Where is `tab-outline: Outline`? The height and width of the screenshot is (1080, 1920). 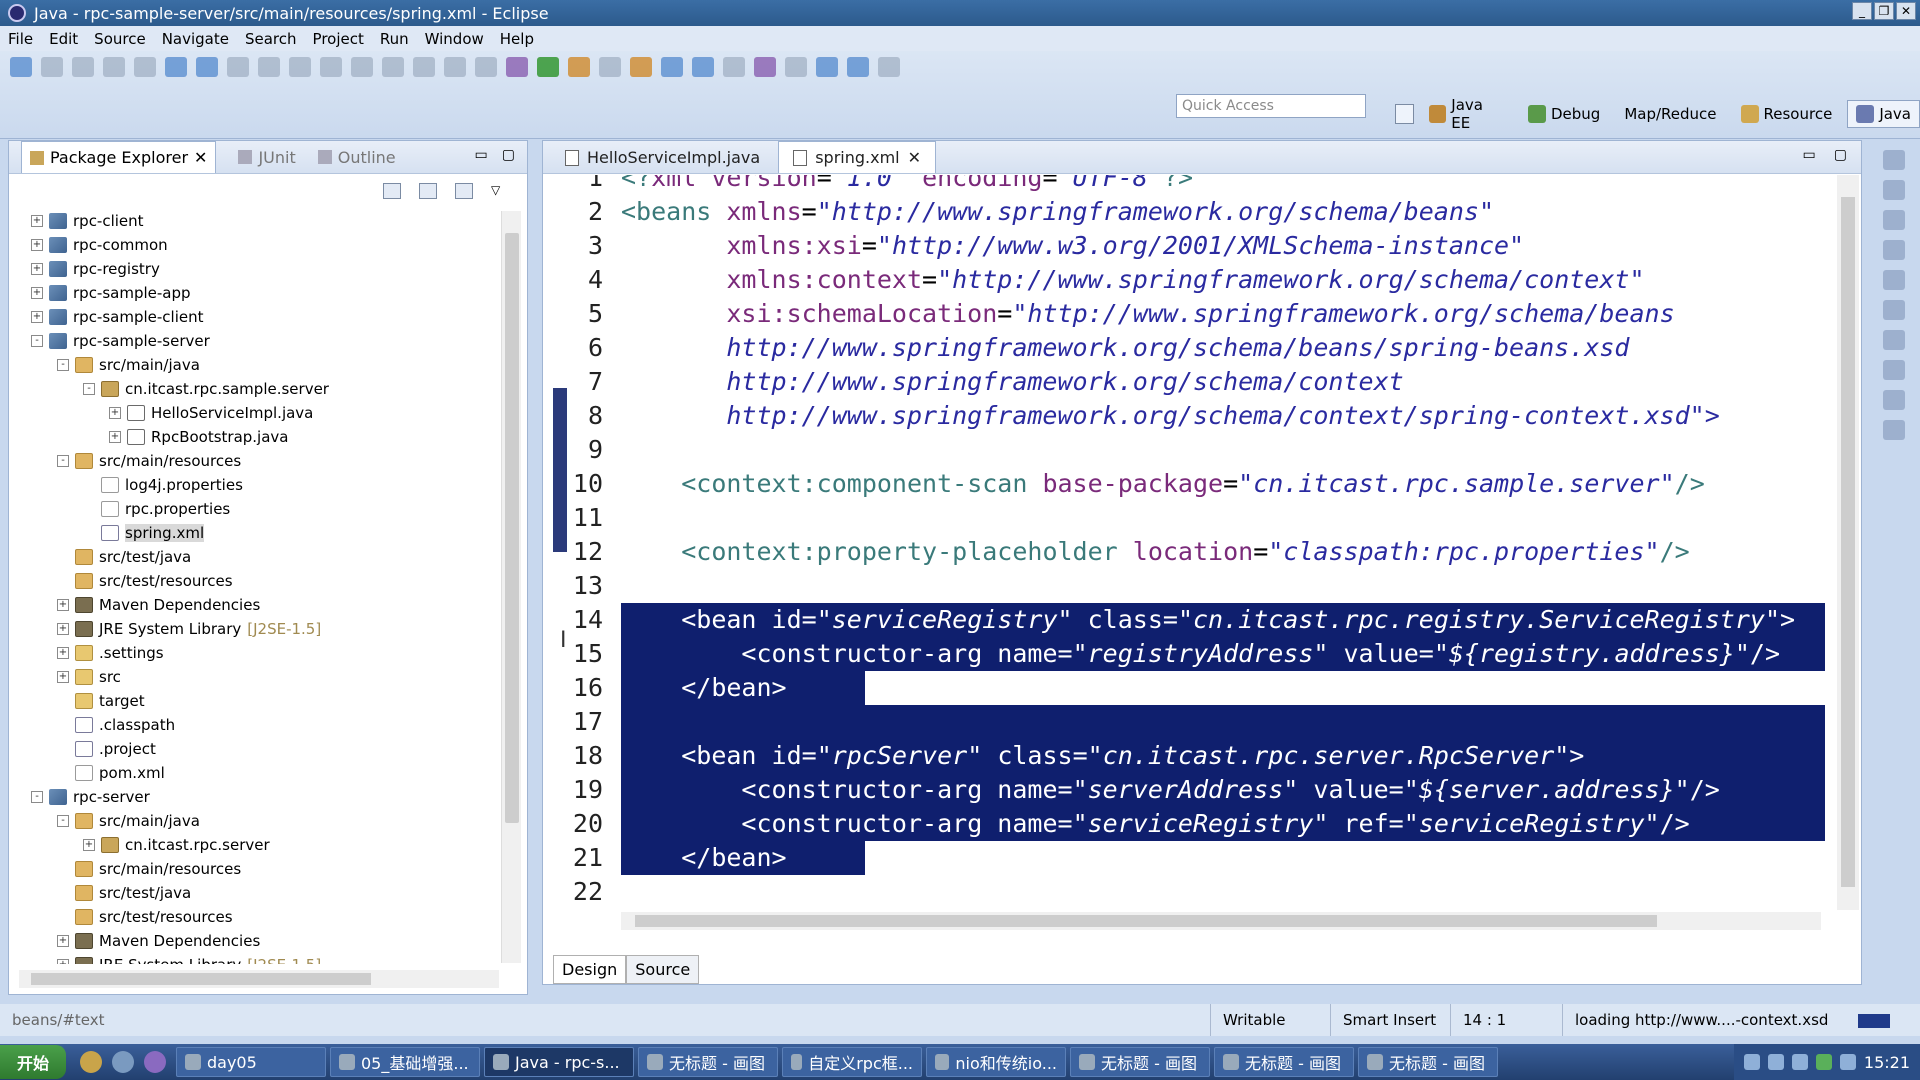 tab-outline: Outline is located at coordinates (356, 157).